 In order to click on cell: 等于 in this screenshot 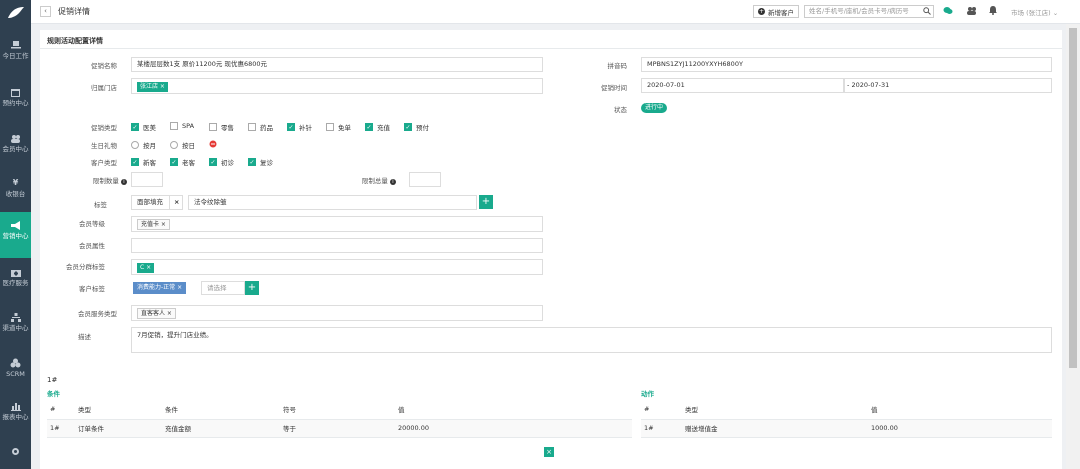, I will do `click(337, 428)`.